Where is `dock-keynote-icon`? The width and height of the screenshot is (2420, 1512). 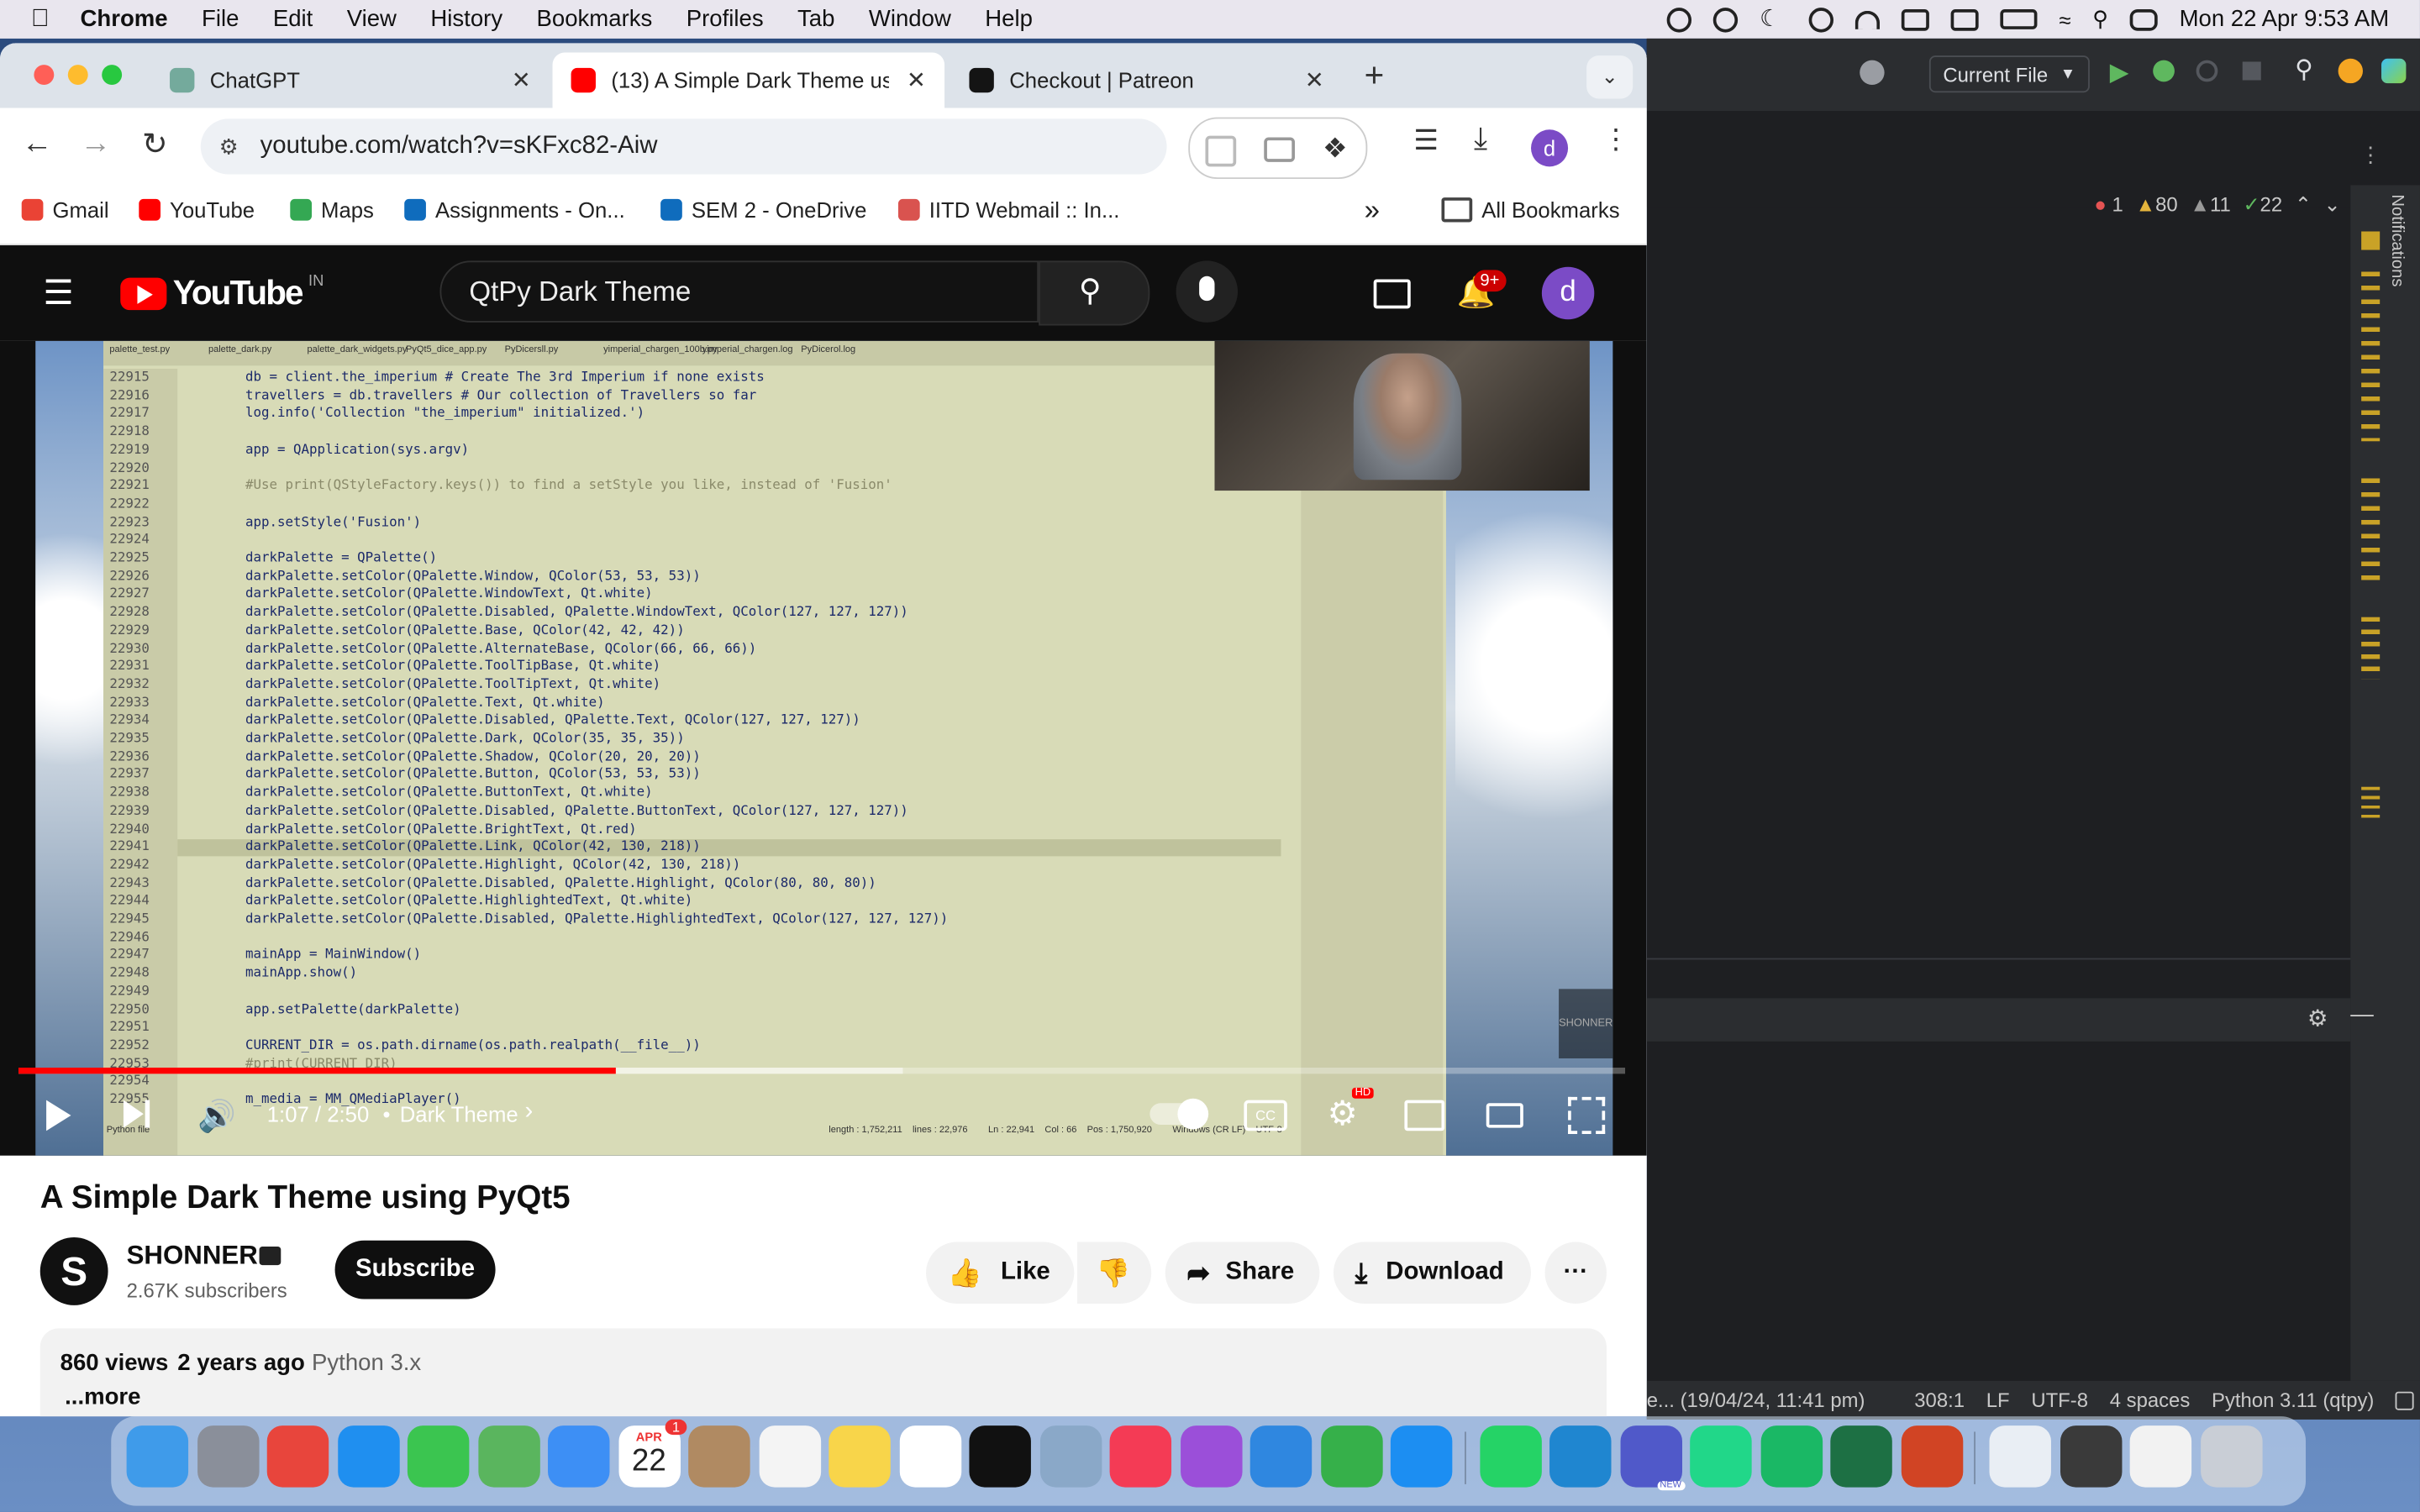 dock-keynote-icon is located at coordinates (1281, 1456).